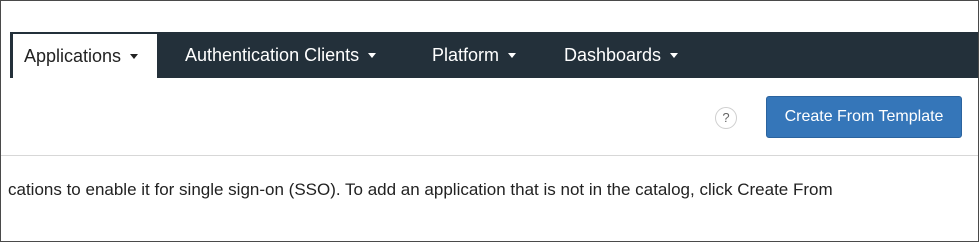 Image resolution: width=979 pixels, height=242 pixels. I want to click on create-from-template-button: Create From Template, so click(864, 117).